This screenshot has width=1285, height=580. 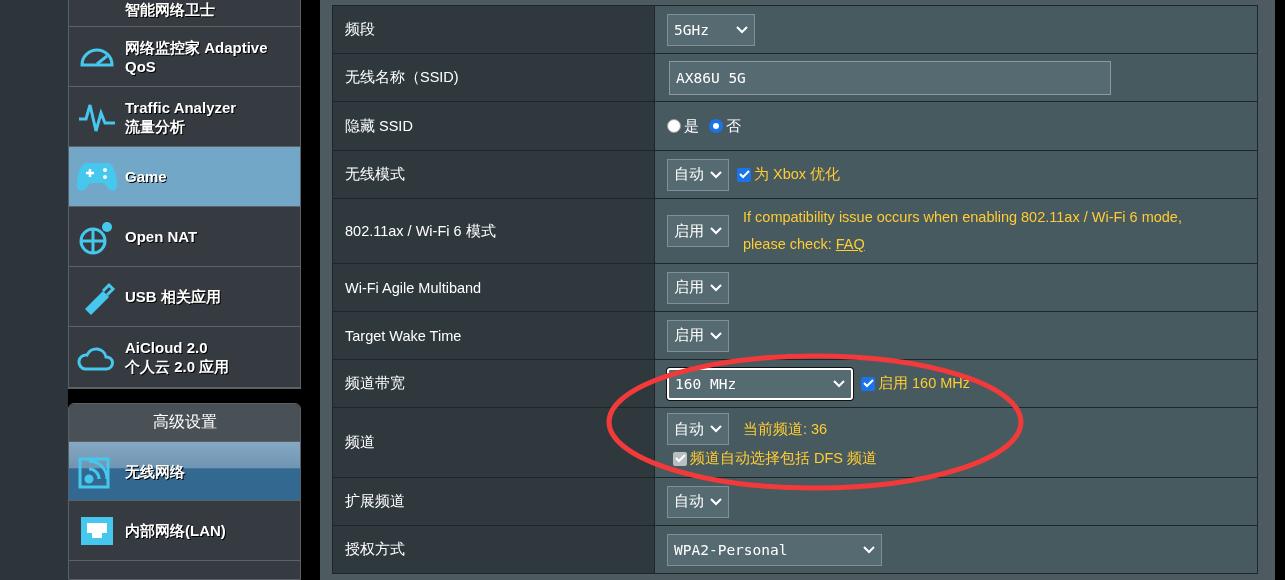 What do you see at coordinates (184, 471) in the screenshot?
I see `sidebar-item: 无线网络` at bounding box center [184, 471].